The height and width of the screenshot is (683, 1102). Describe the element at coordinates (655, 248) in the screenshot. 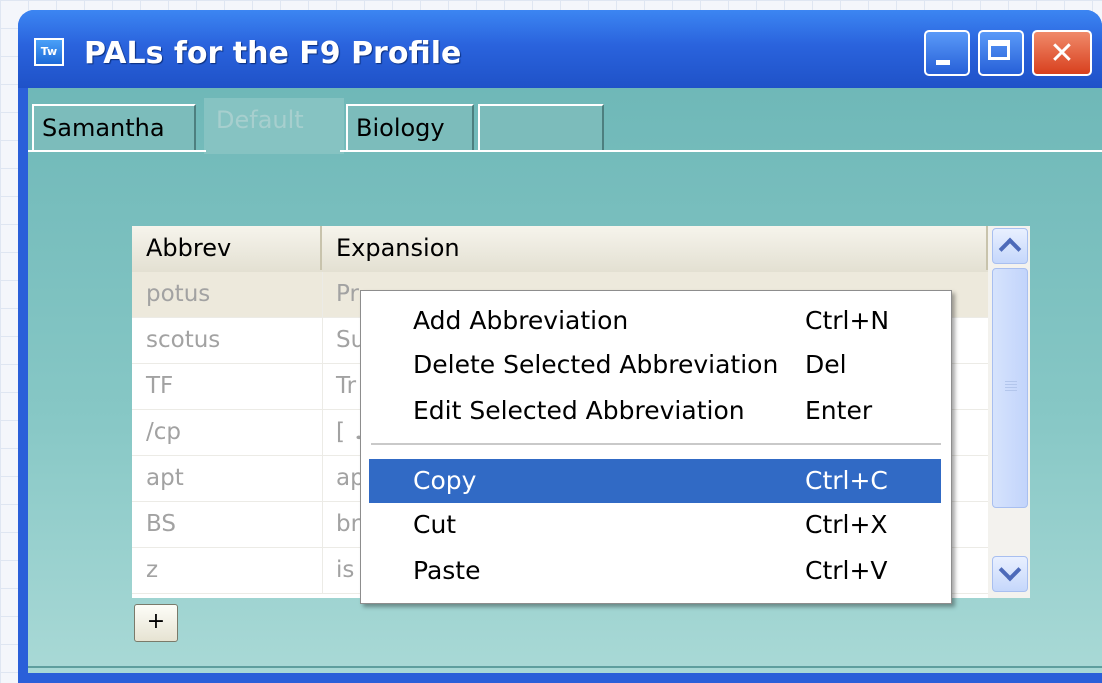

I see `column-header-expansion: Expansion` at that location.